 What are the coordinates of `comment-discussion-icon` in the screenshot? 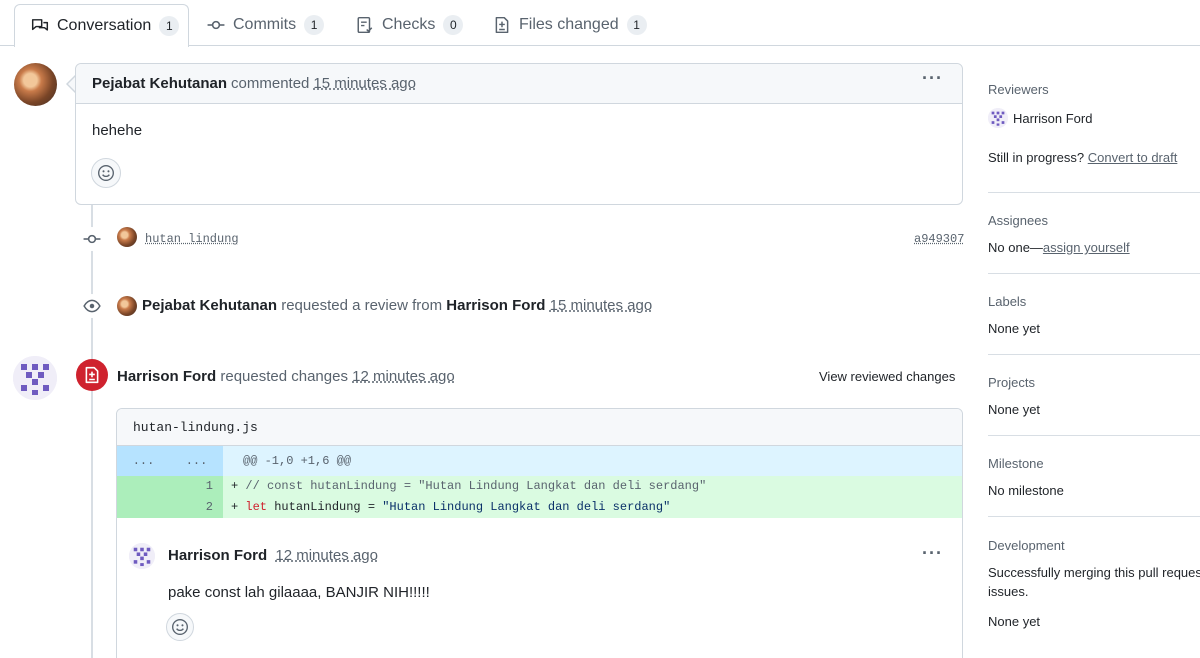 It's located at (40, 26).